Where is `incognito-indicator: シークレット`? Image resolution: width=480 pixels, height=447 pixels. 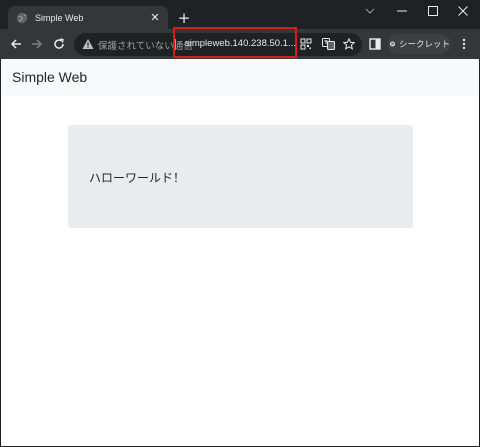 incognito-indicator: シークレット is located at coordinates (419, 44).